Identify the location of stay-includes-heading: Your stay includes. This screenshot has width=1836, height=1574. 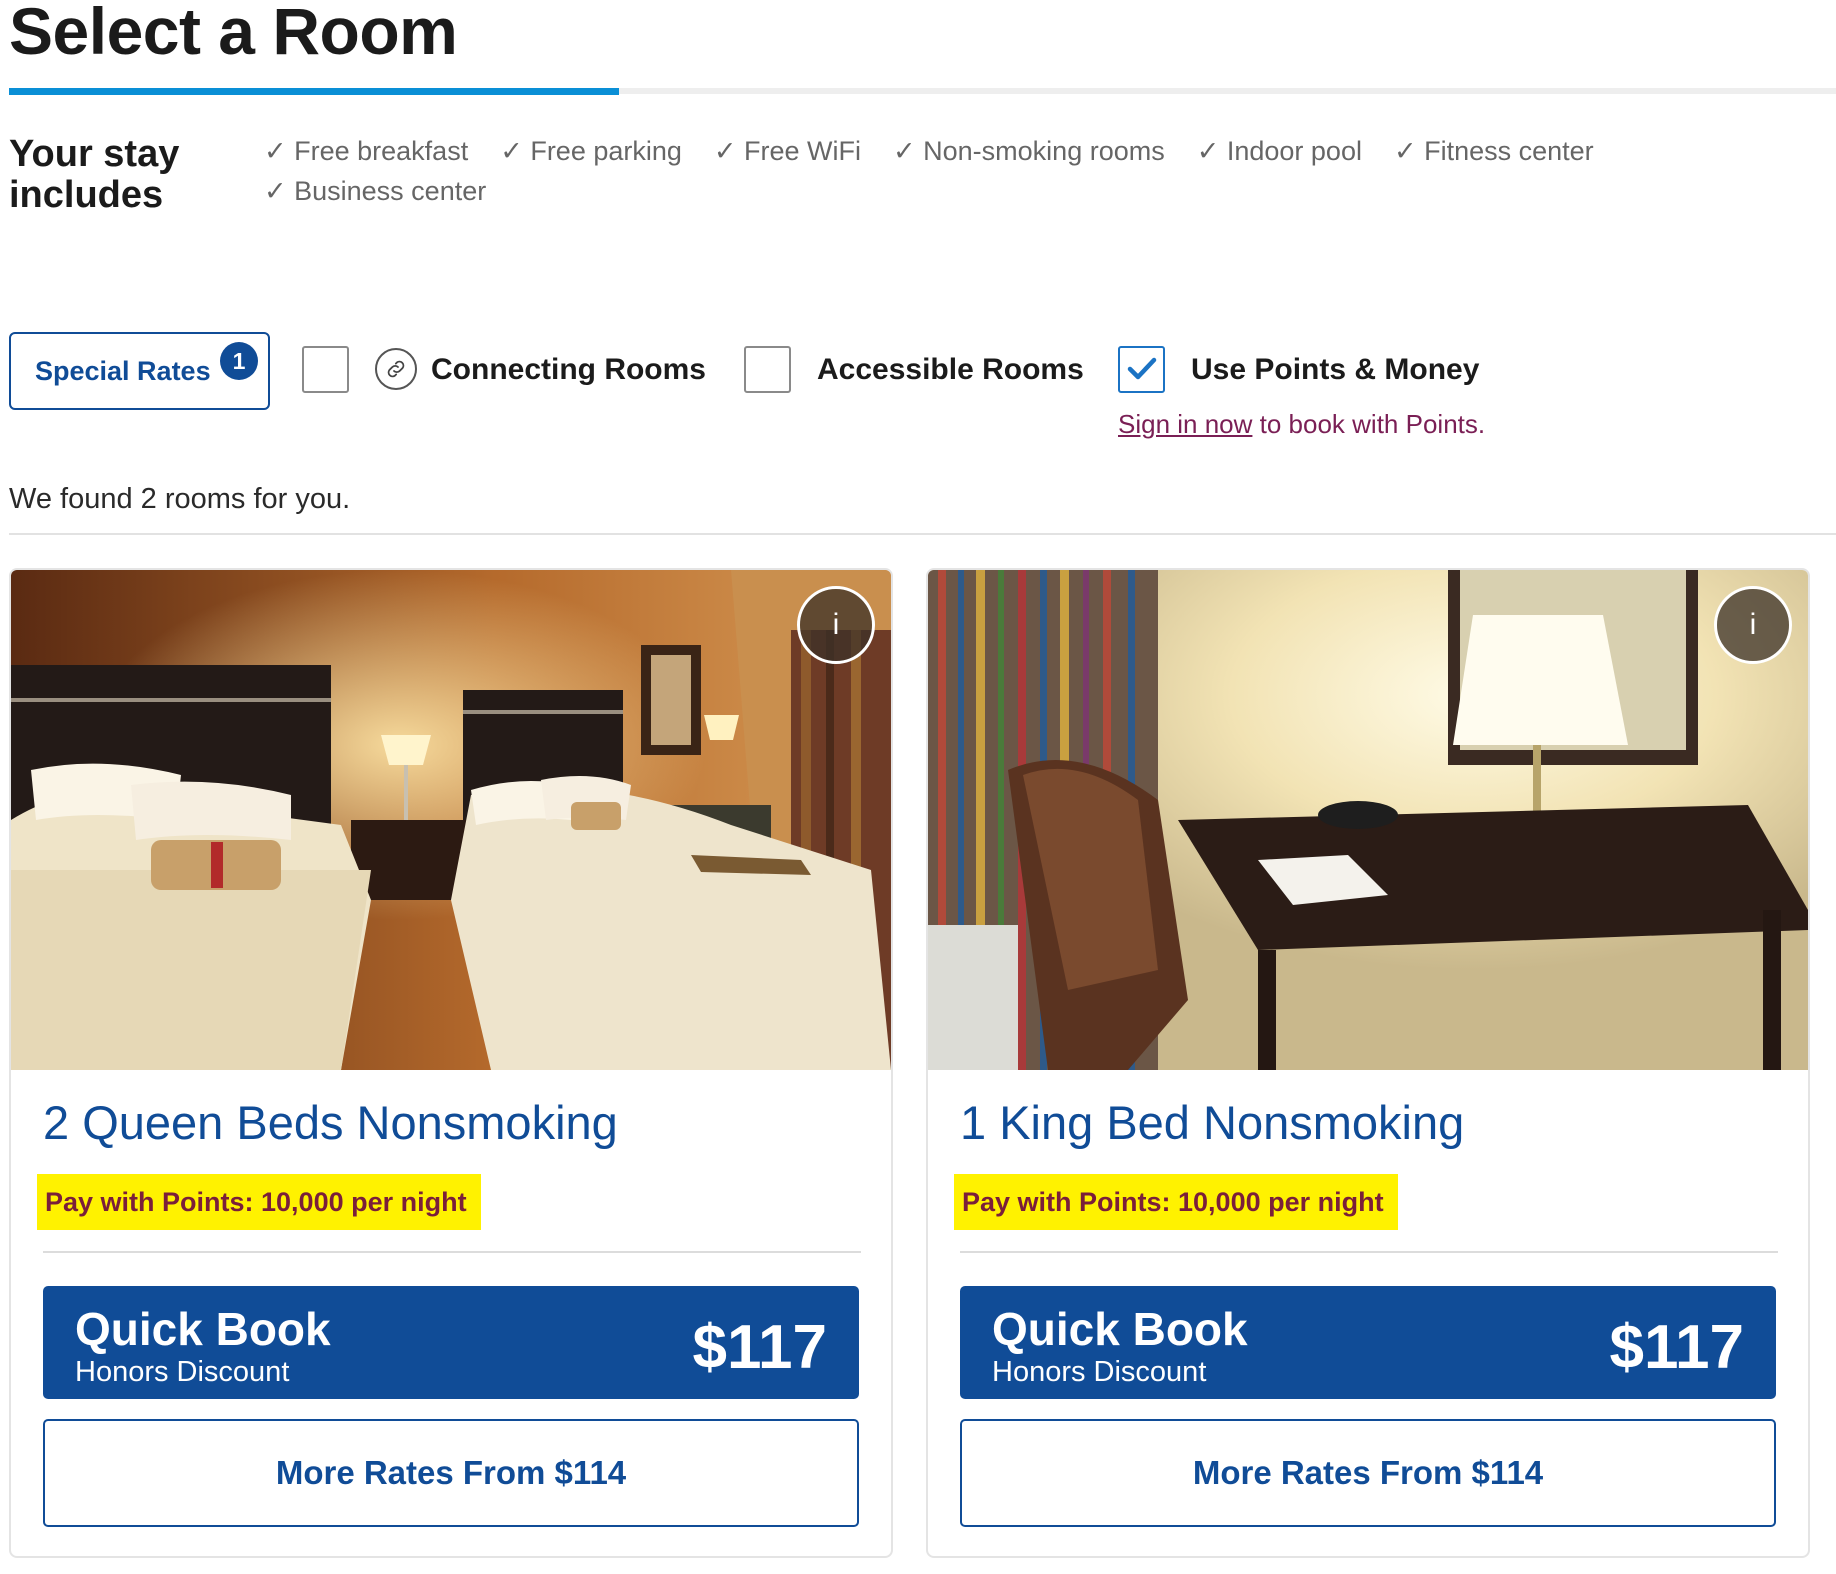
(94, 174).